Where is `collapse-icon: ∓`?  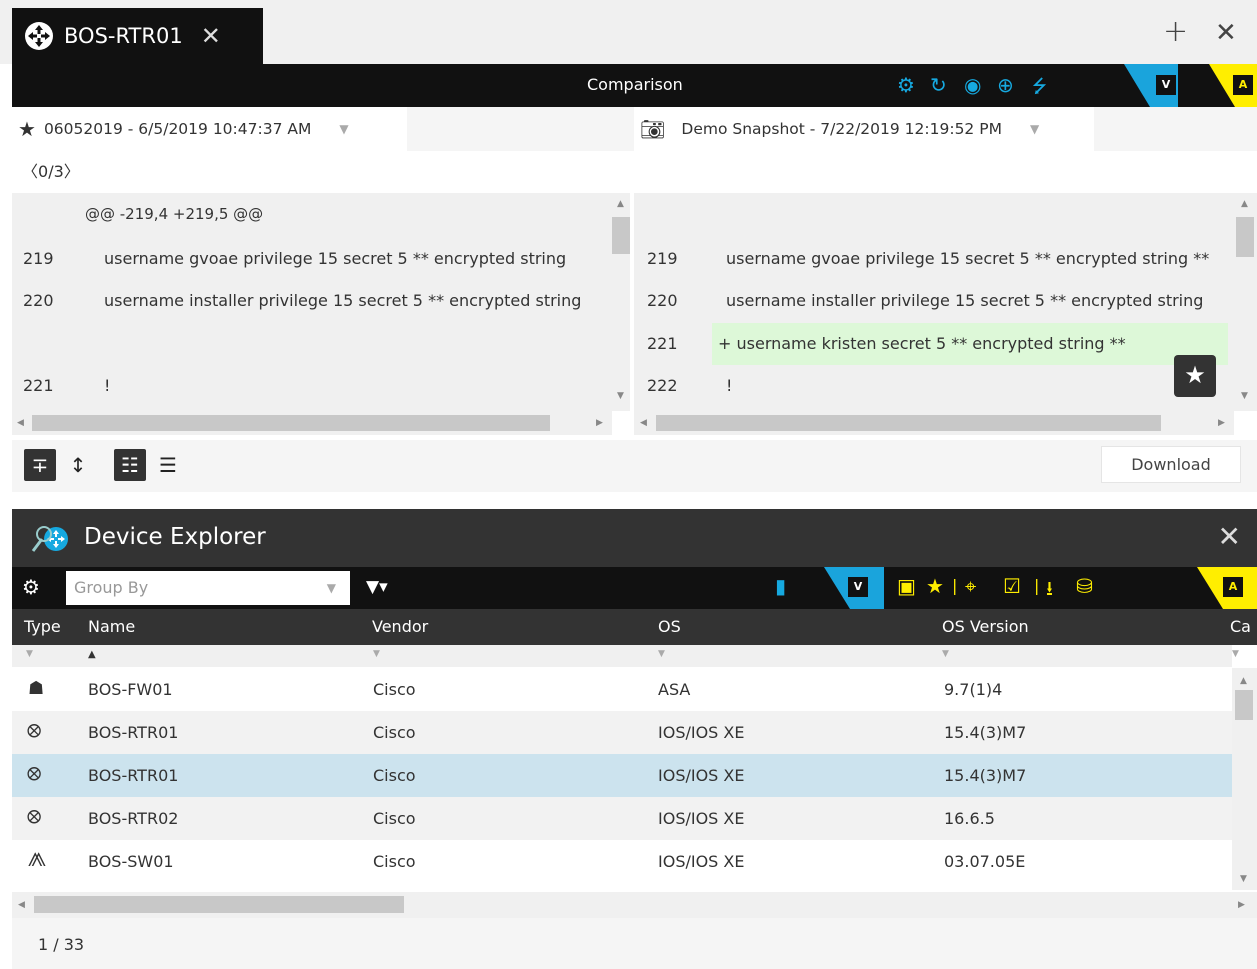
collapse-icon: ∓ is located at coordinates (40, 465).